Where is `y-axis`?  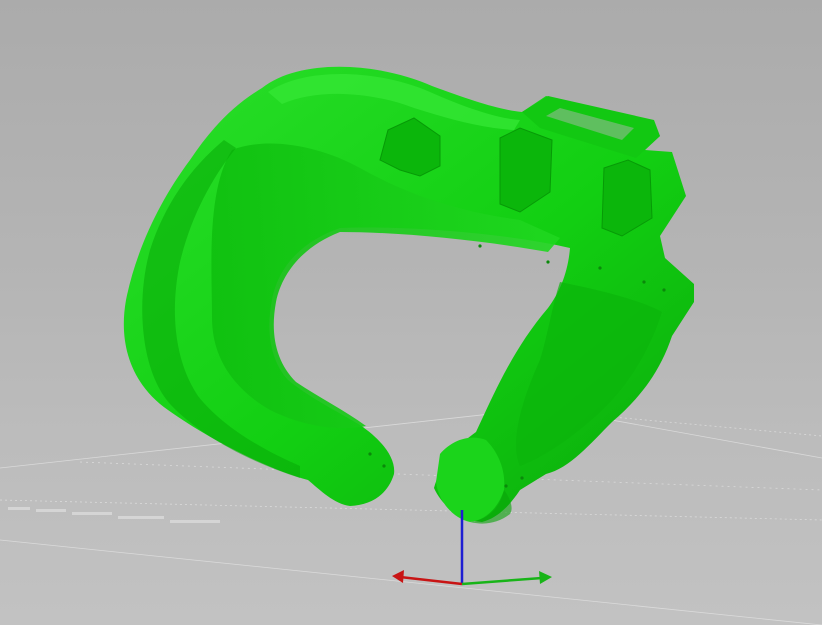 y-axis is located at coordinates (502, 581).